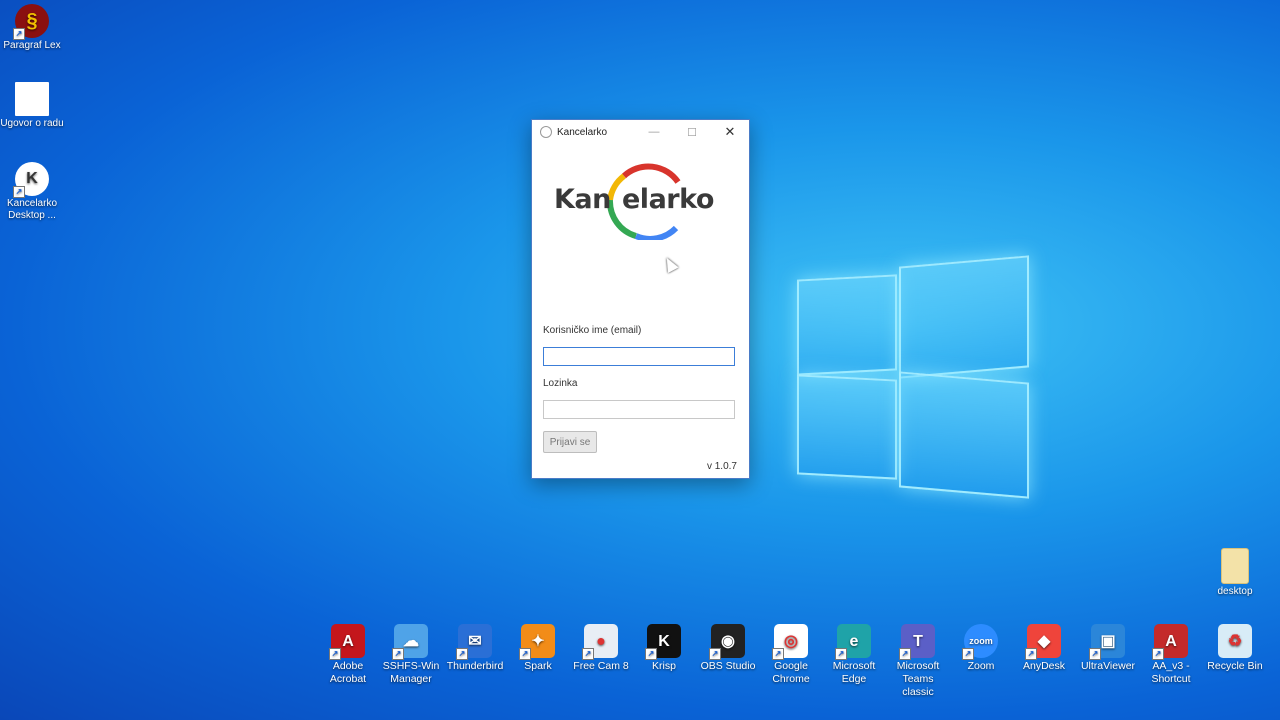 The image size is (1280, 720). Describe the element at coordinates (1043, 666) in the screenshot. I see `icon-label: AnyDesk` at that location.